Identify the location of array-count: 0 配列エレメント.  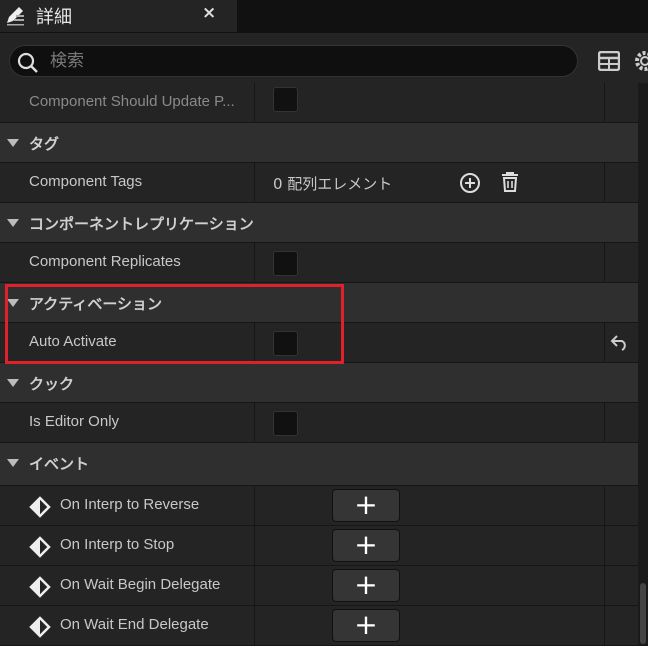
(333, 184).